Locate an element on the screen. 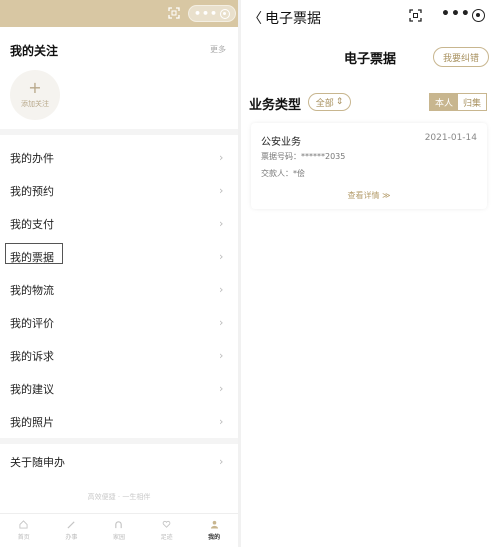  tab-home-garden: 家园 is located at coordinates (119, 530).